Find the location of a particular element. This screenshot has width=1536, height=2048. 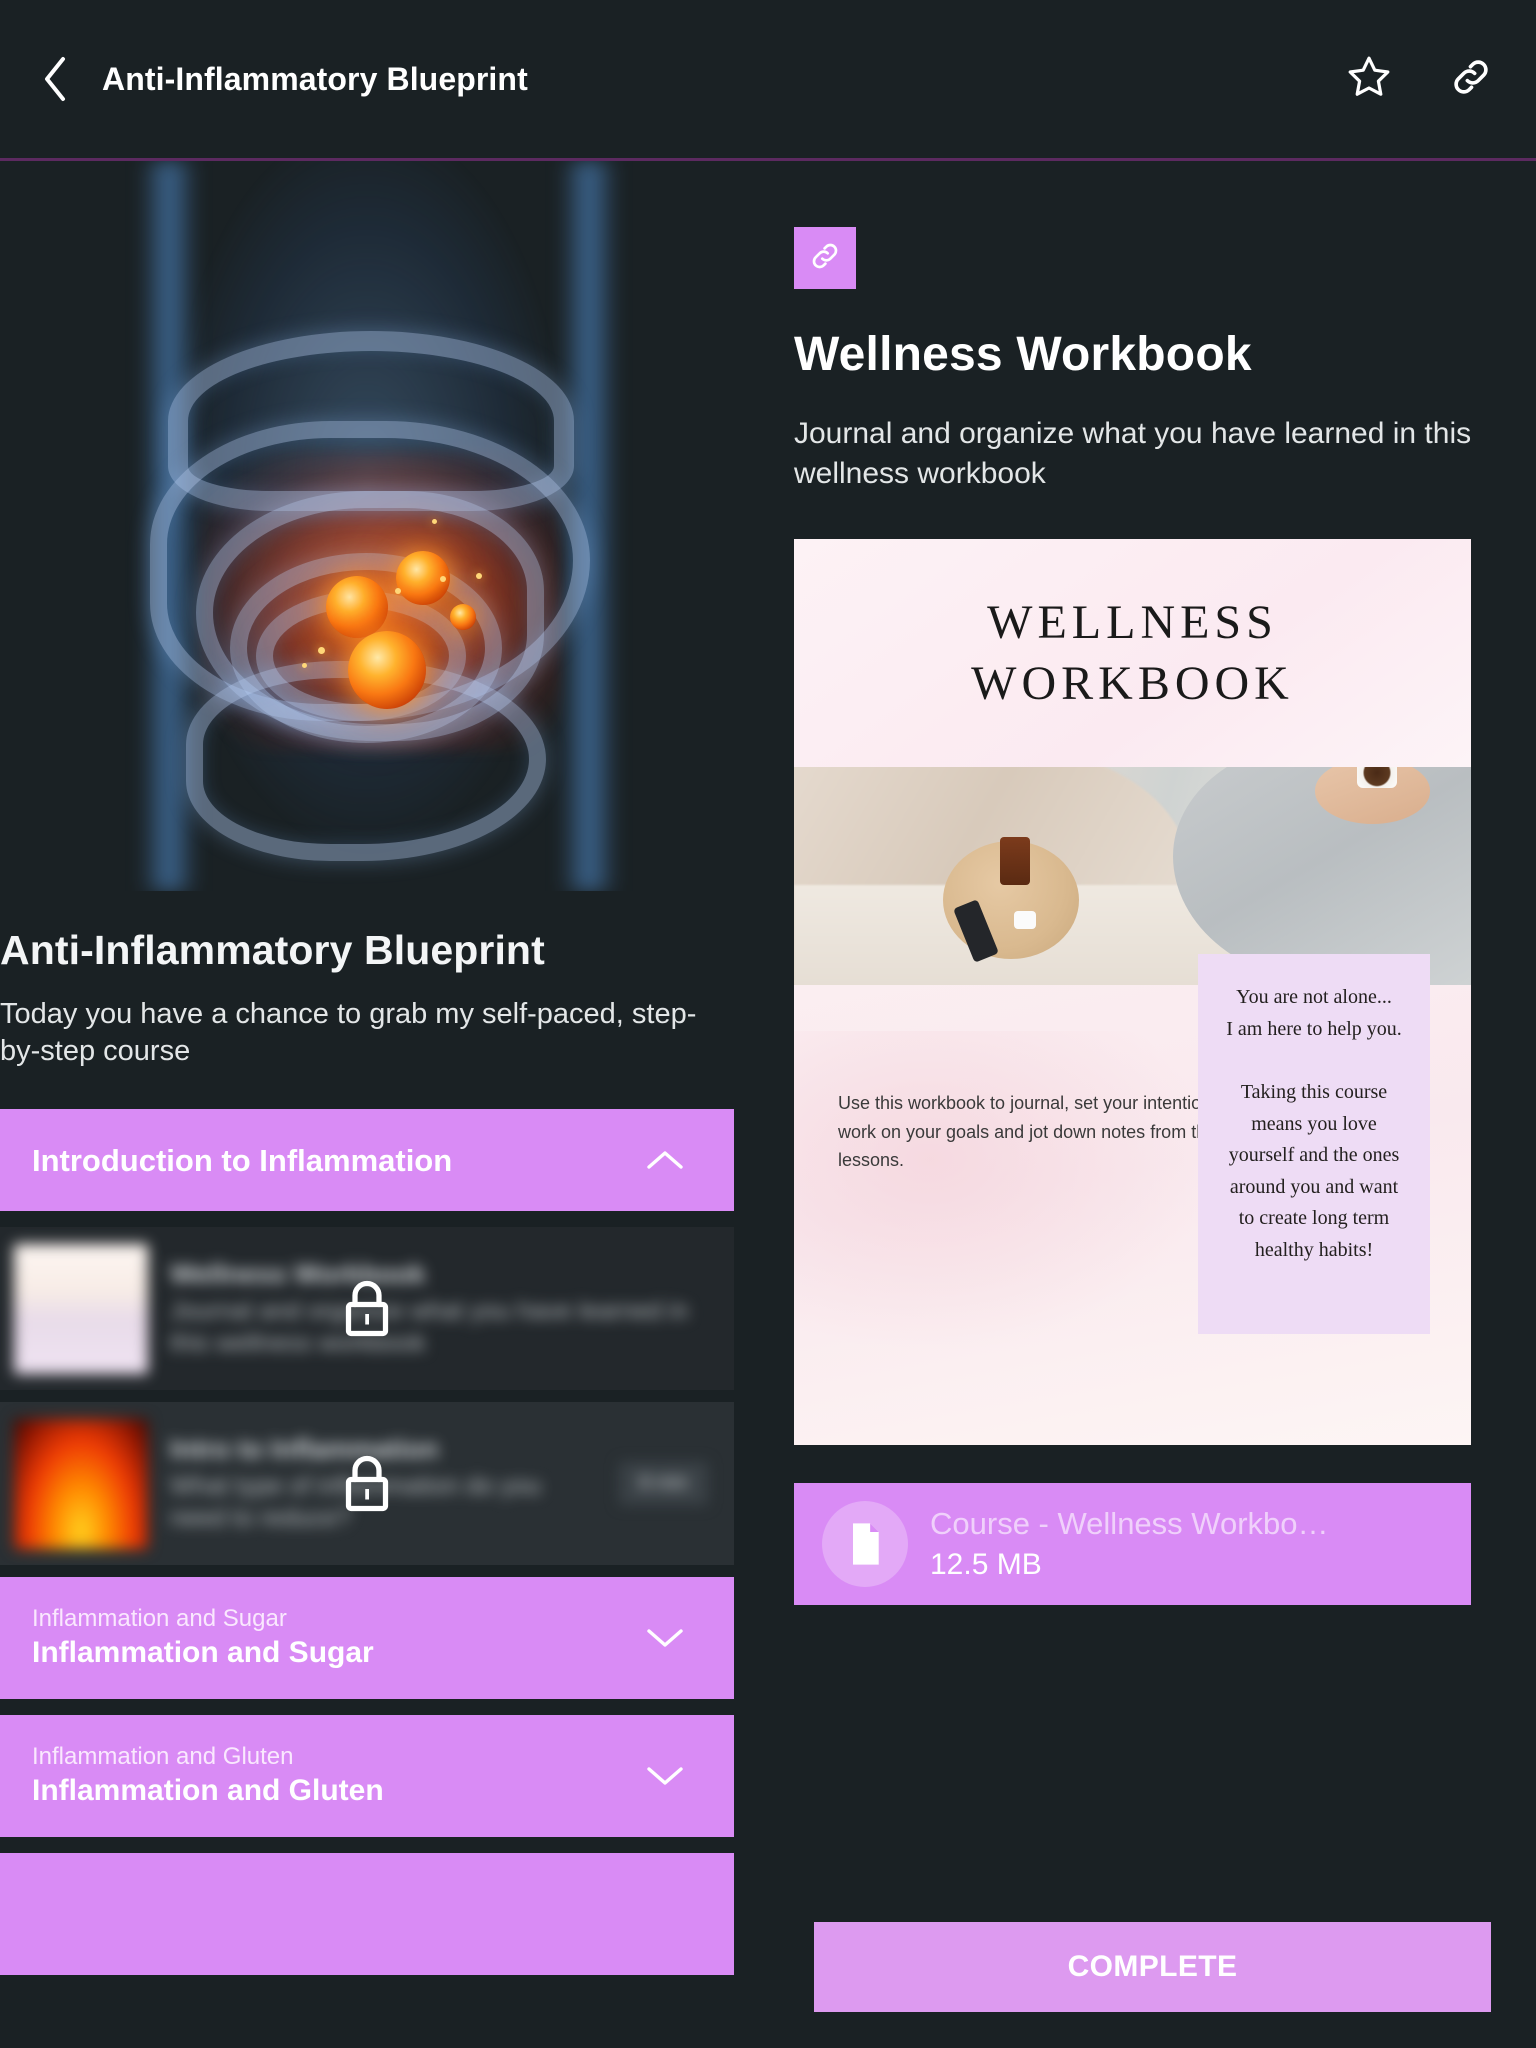

watercolor-wash is located at coordinates (1004, 1192).